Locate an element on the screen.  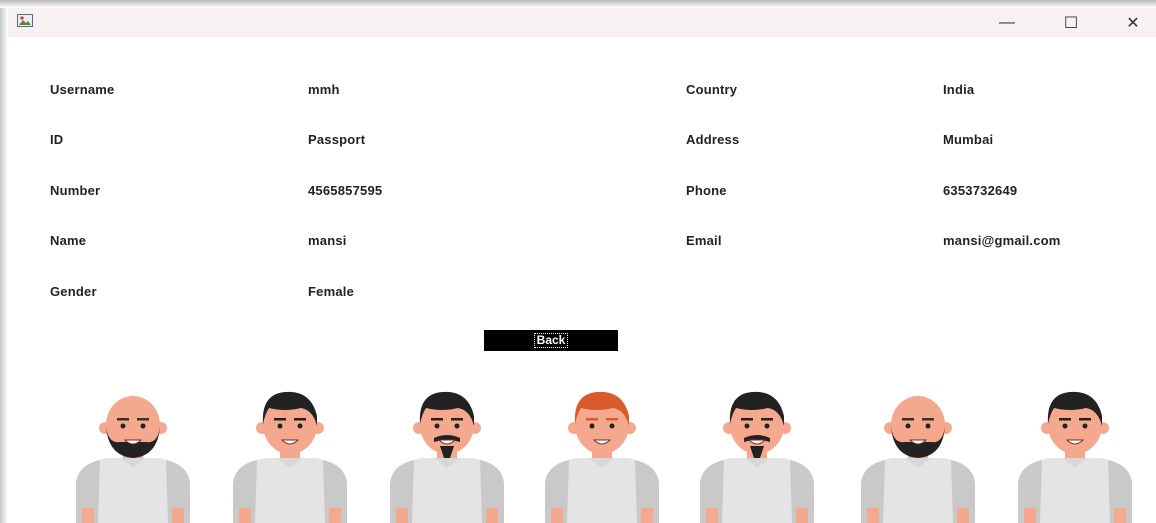
phone-value: 6353732649 is located at coordinates (980, 190).